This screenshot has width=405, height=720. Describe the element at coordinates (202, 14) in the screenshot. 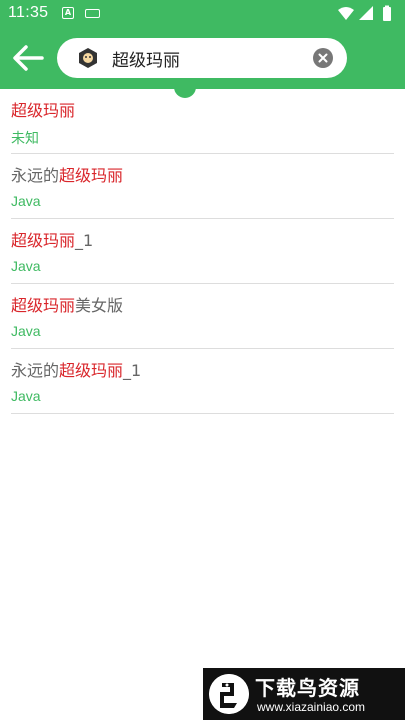

I see `status-bar: 11:35 A` at that location.